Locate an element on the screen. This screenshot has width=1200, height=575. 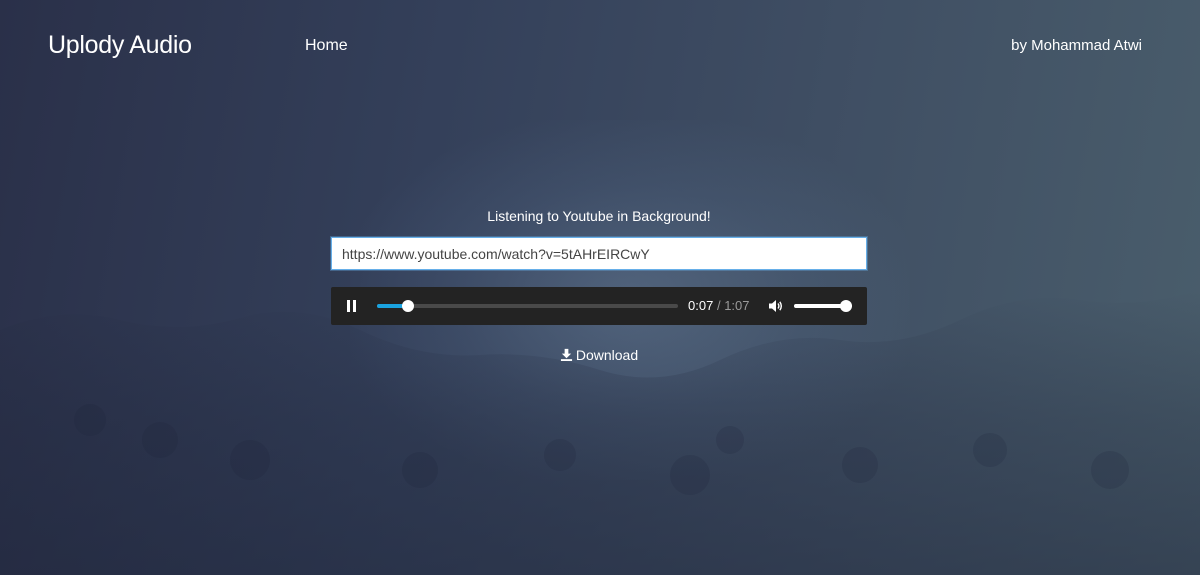
progress-handle is located at coordinates (408, 306).